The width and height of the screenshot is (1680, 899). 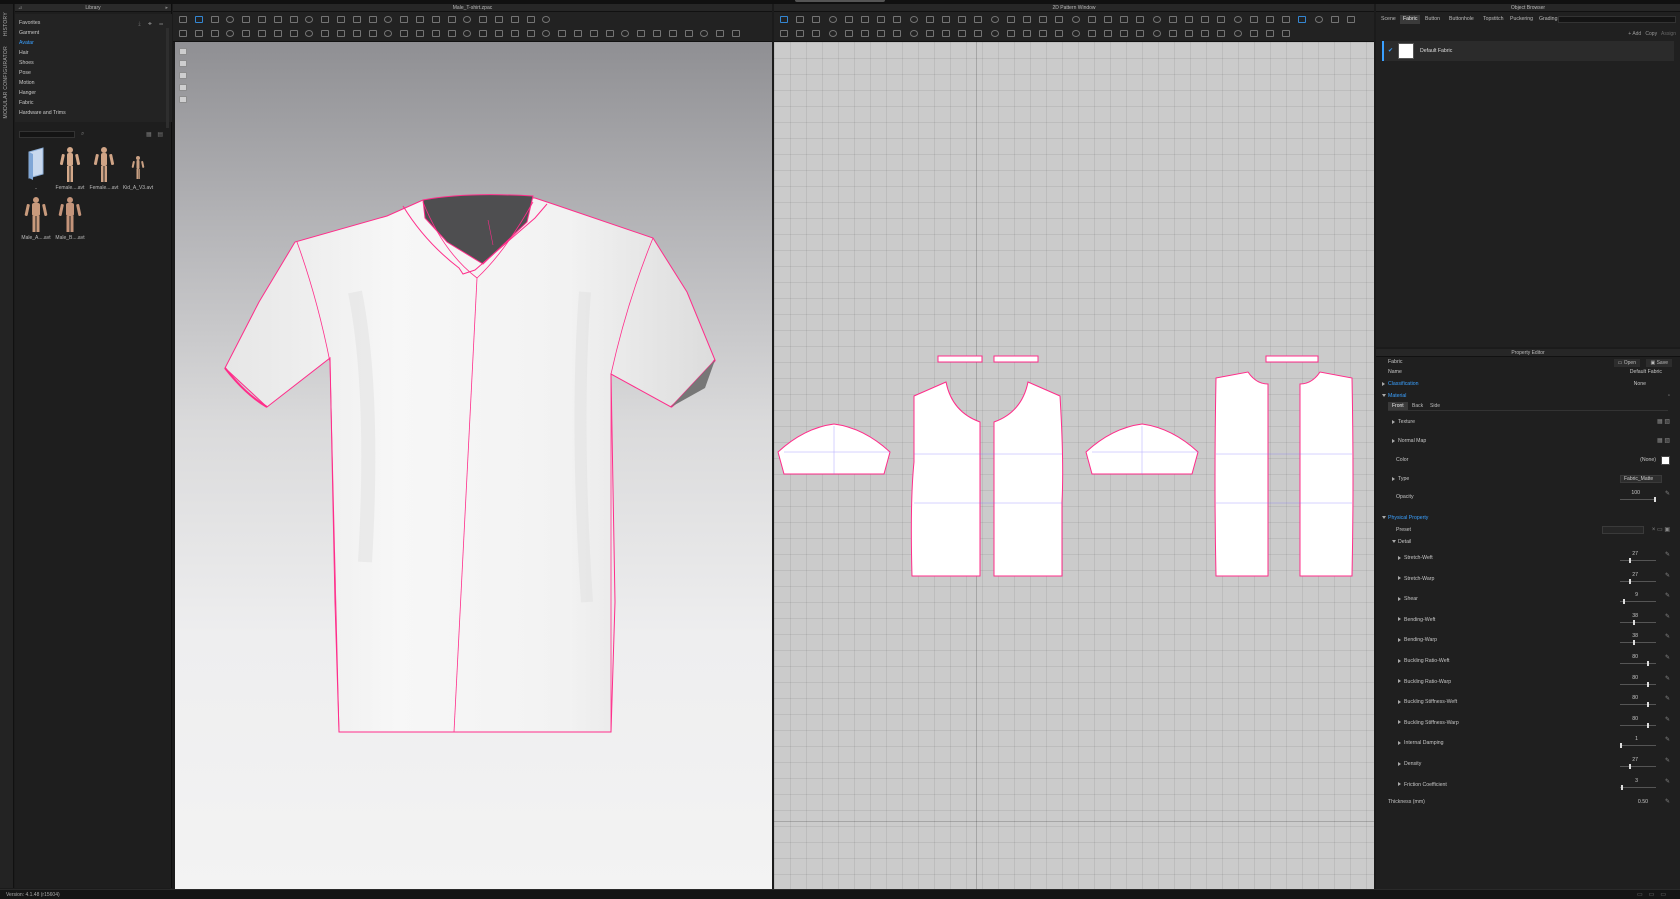 I want to click on param-row-buckling-stiffness-warp: Buckling Stiffness-Warp 80 ✎, so click(x=1528, y=721).